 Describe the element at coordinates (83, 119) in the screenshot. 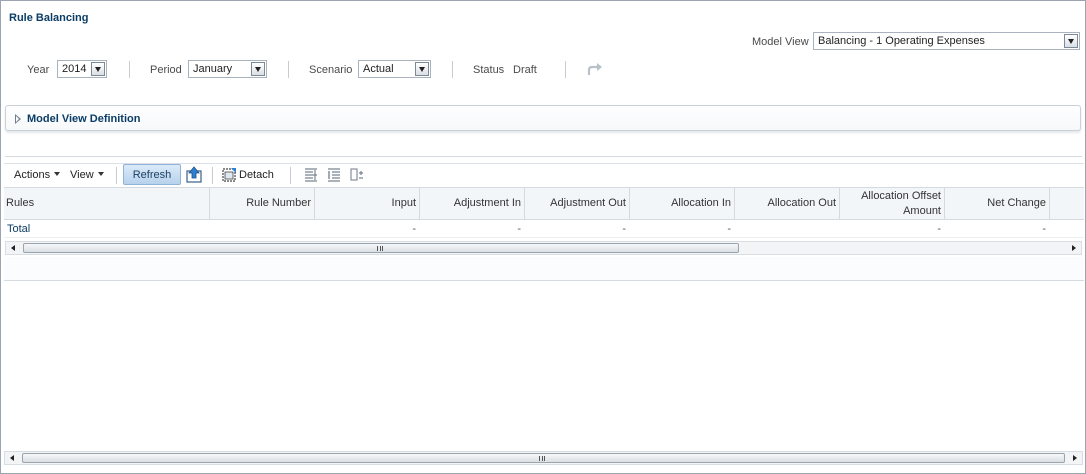

I see `model-view-definition-title: Model View Definition` at that location.